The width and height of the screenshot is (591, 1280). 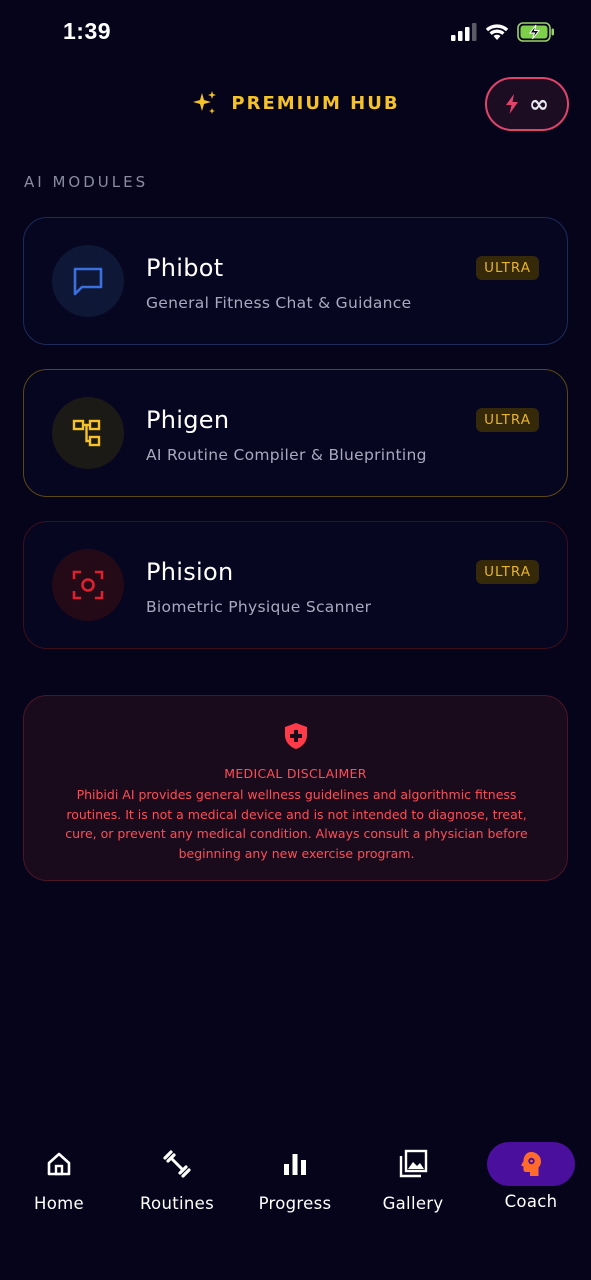 I want to click on bottom-nav: Home Routines Progress Gallery Coach, so click(x=295, y=1185).